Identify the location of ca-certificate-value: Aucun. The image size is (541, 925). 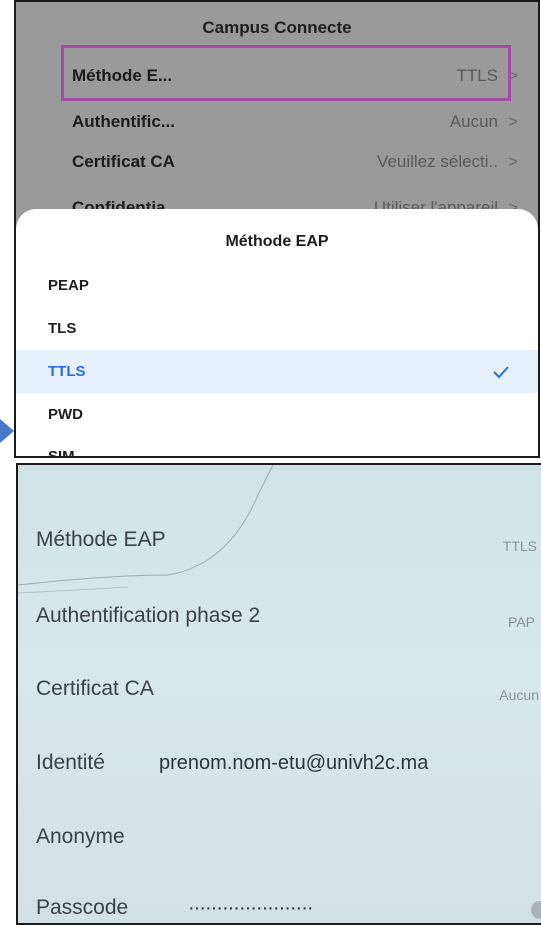
(519, 695).